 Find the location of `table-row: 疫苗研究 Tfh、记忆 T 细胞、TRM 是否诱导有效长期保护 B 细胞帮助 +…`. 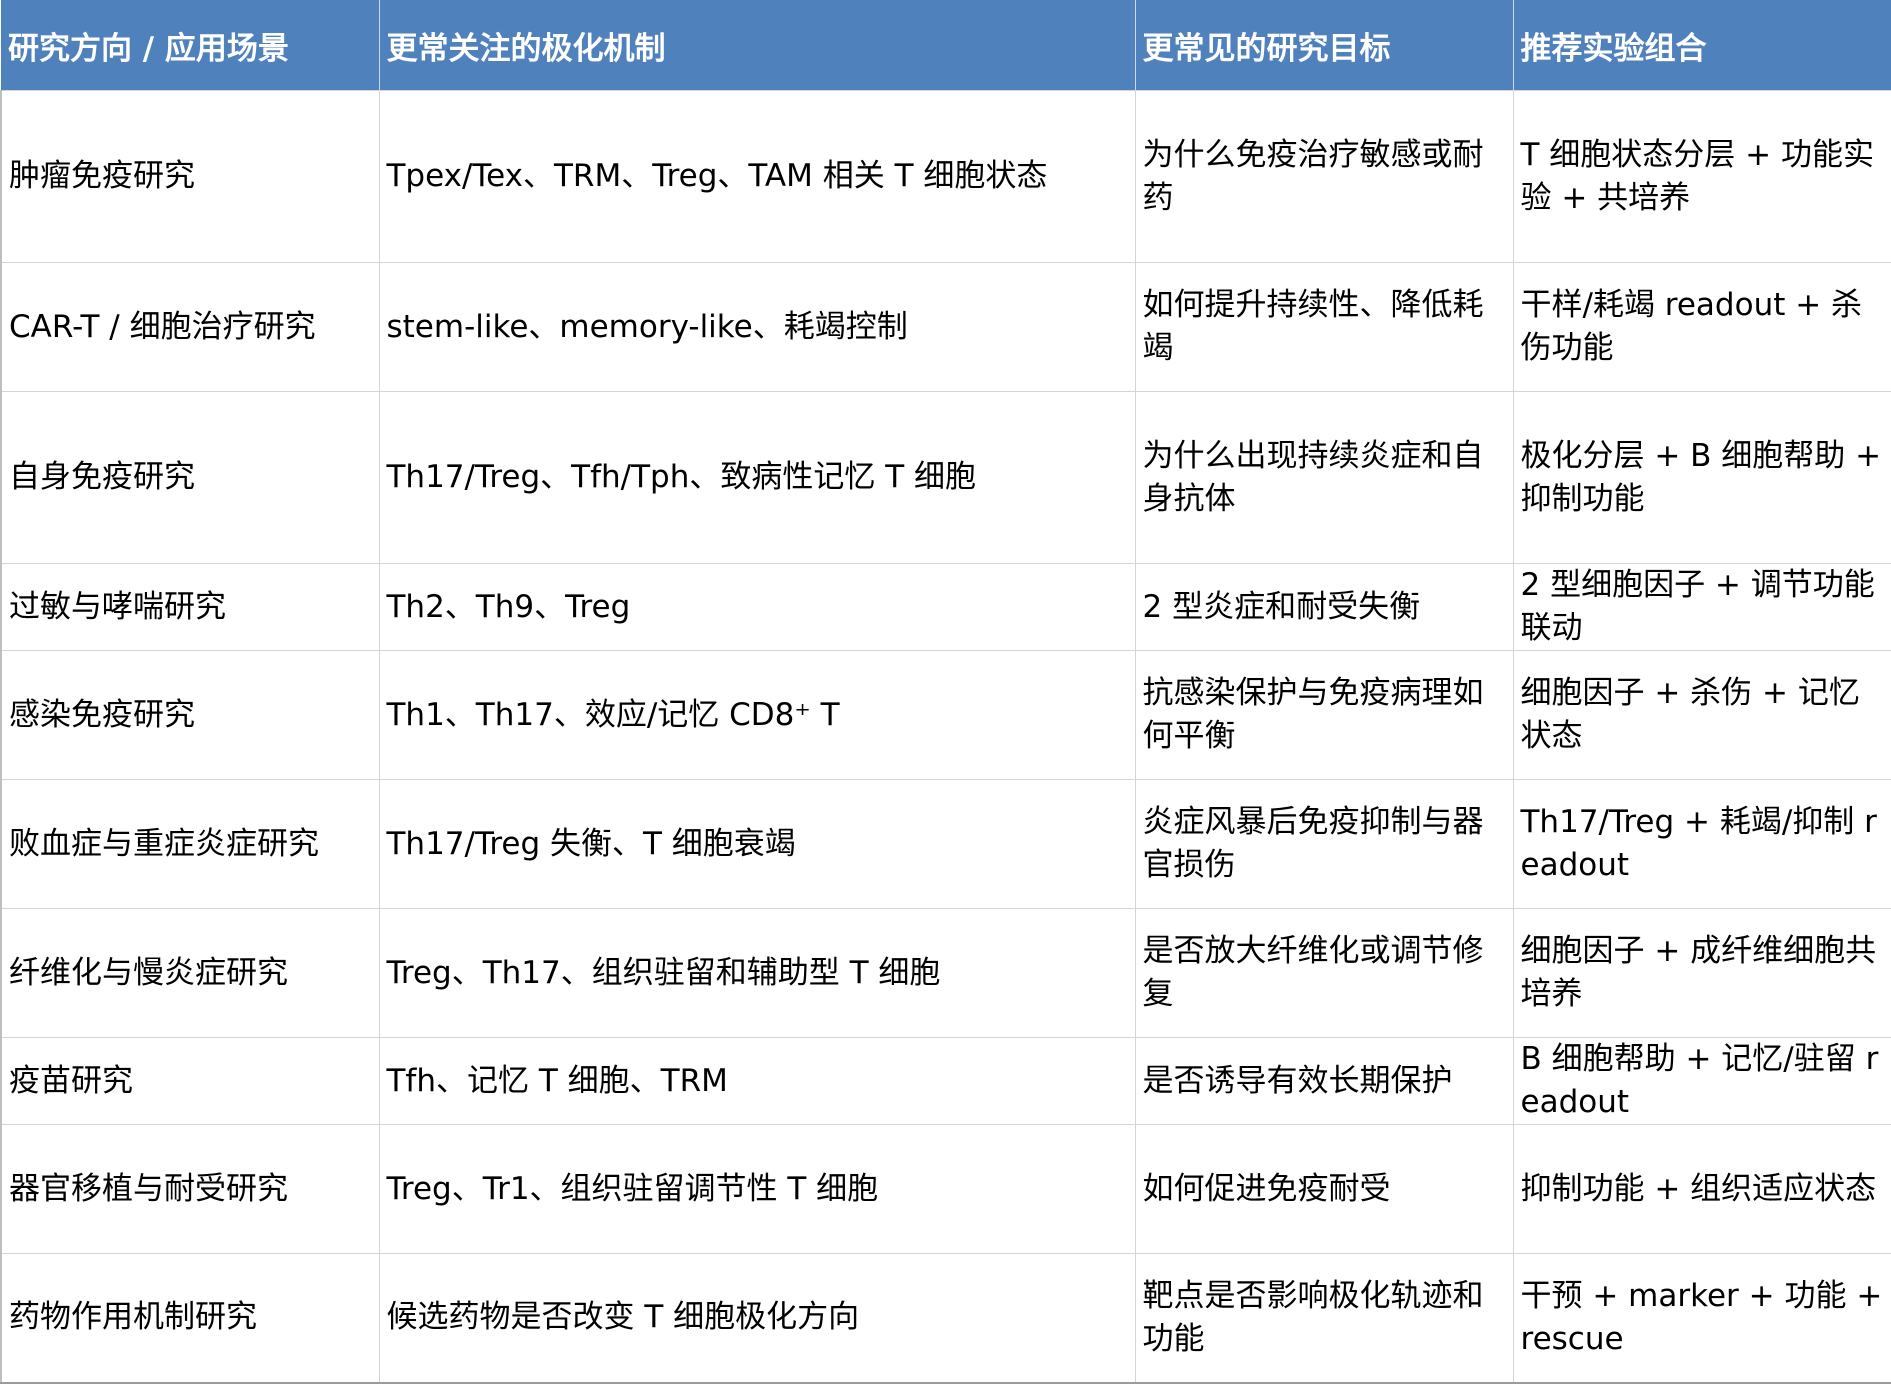

table-row: 疫苗研究 Tfh、记忆 T 细胞、TRM 是否诱导有效长期保护 B 细胞帮助 +… is located at coordinates (945, 1081).